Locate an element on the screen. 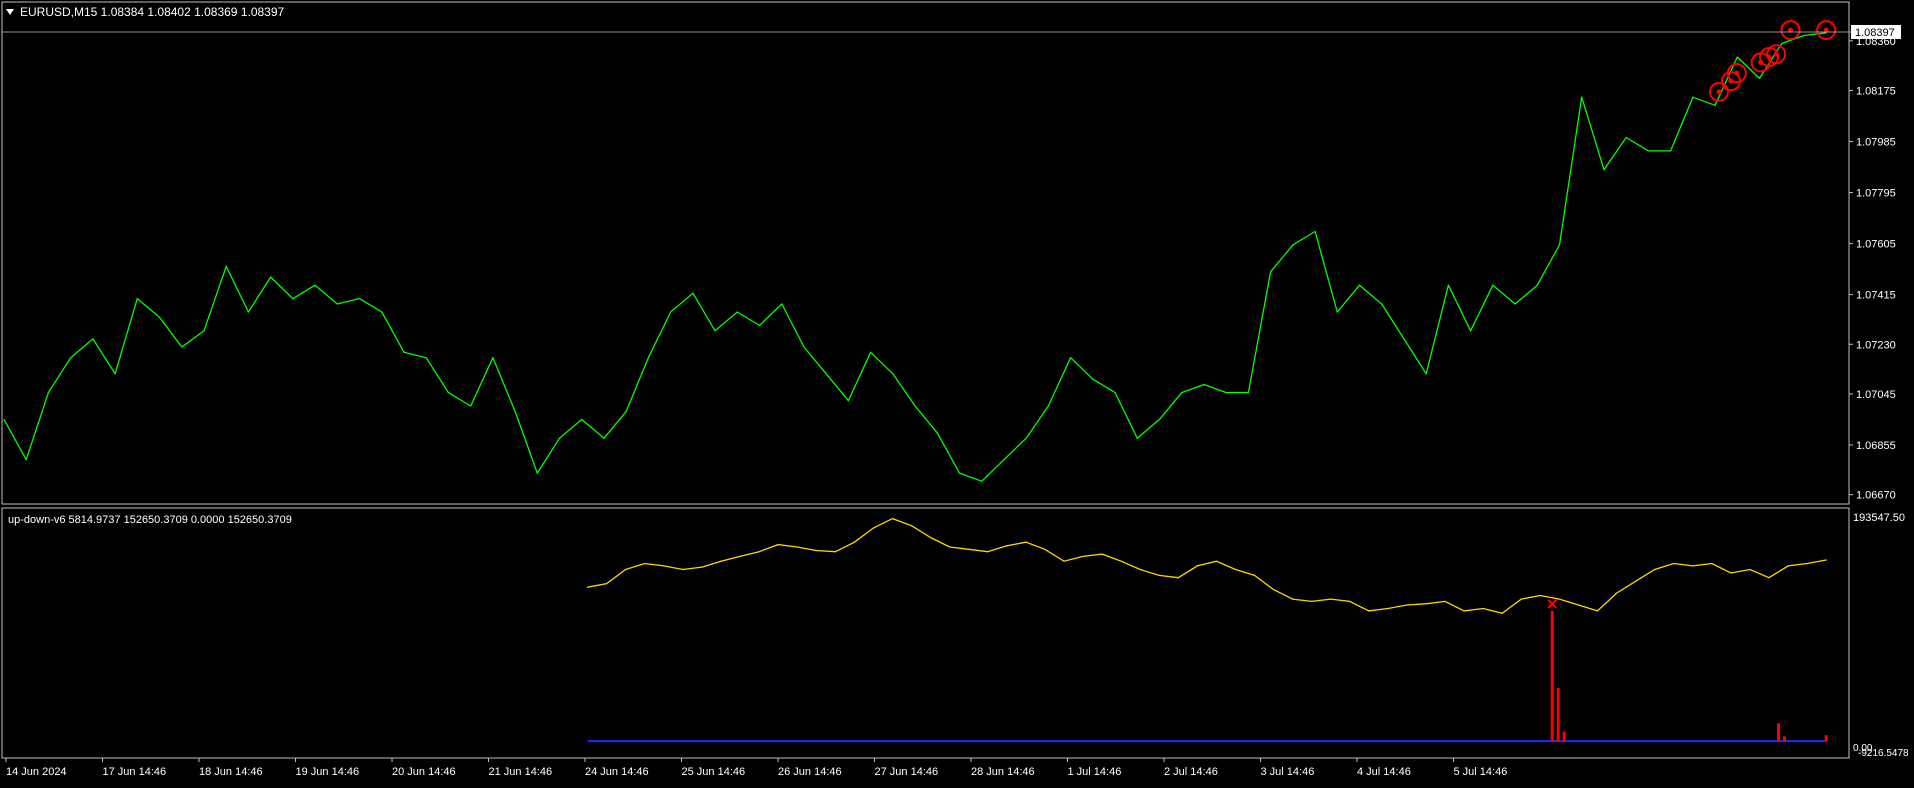  time-tick-label: 18 Jun 14:46 is located at coordinates (231, 772).